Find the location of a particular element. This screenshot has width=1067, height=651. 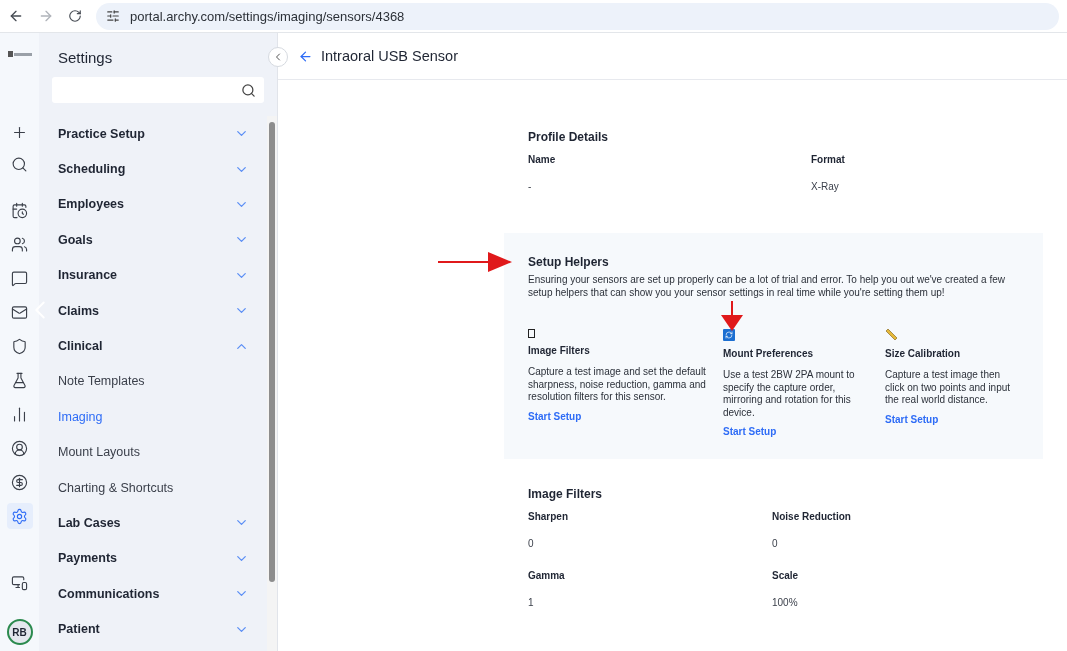

helper-title: Mount Preferences is located at coordinates (769, 353).